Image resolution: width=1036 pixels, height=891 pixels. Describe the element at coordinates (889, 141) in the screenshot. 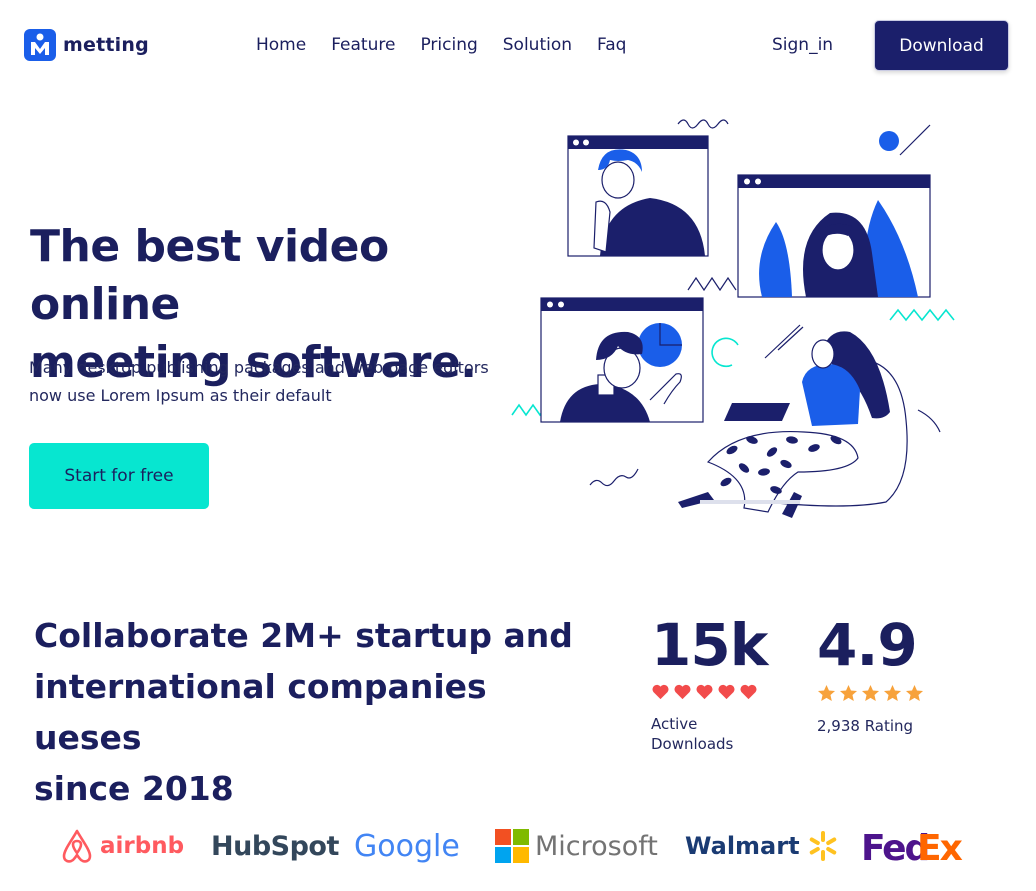

I see `decor-dot` at that location.